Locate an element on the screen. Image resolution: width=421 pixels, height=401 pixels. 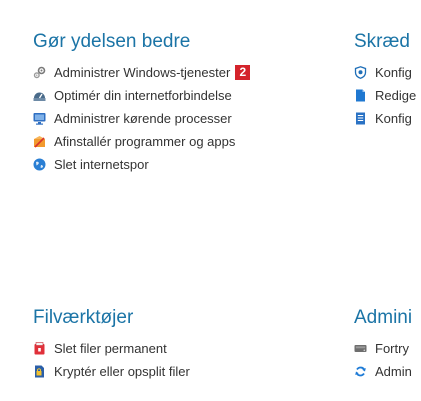
item-delete-files-permanently: Slet filer permanent is located at coordinates (111, 348).